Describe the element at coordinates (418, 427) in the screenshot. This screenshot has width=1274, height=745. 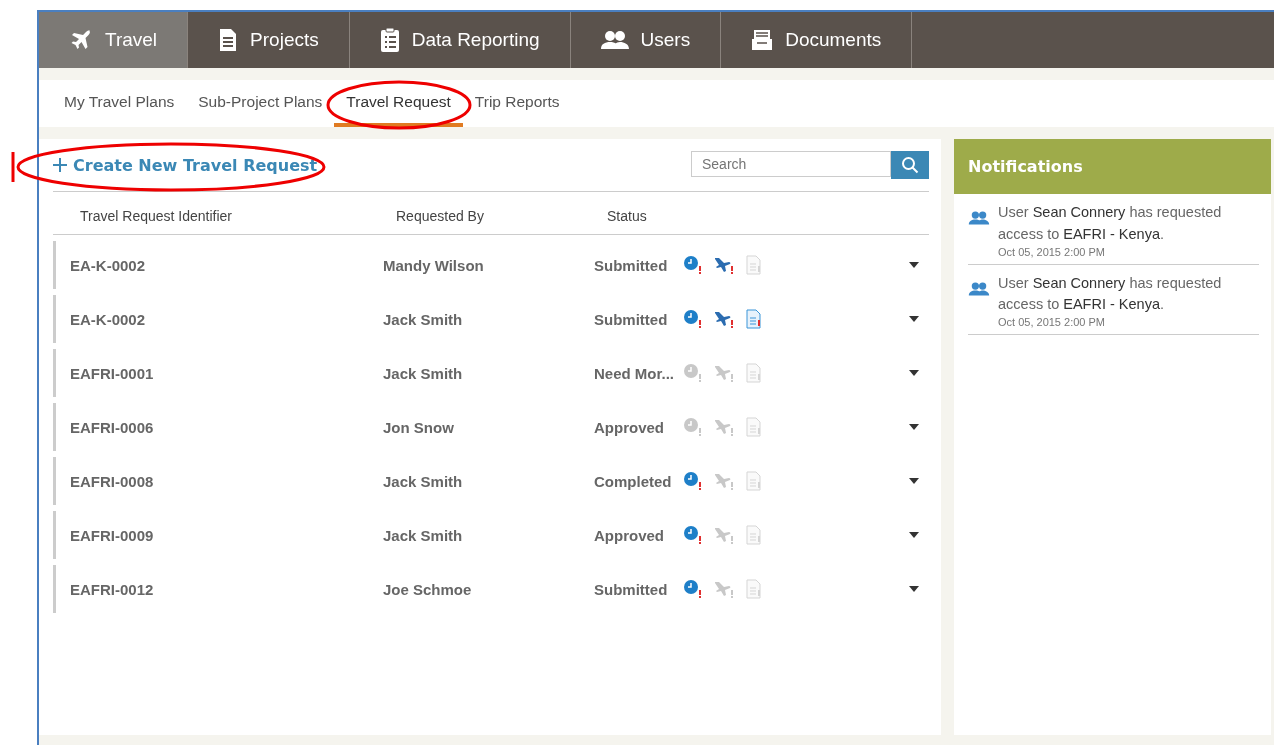
I see `requester-name: Jon Snow` at that location.